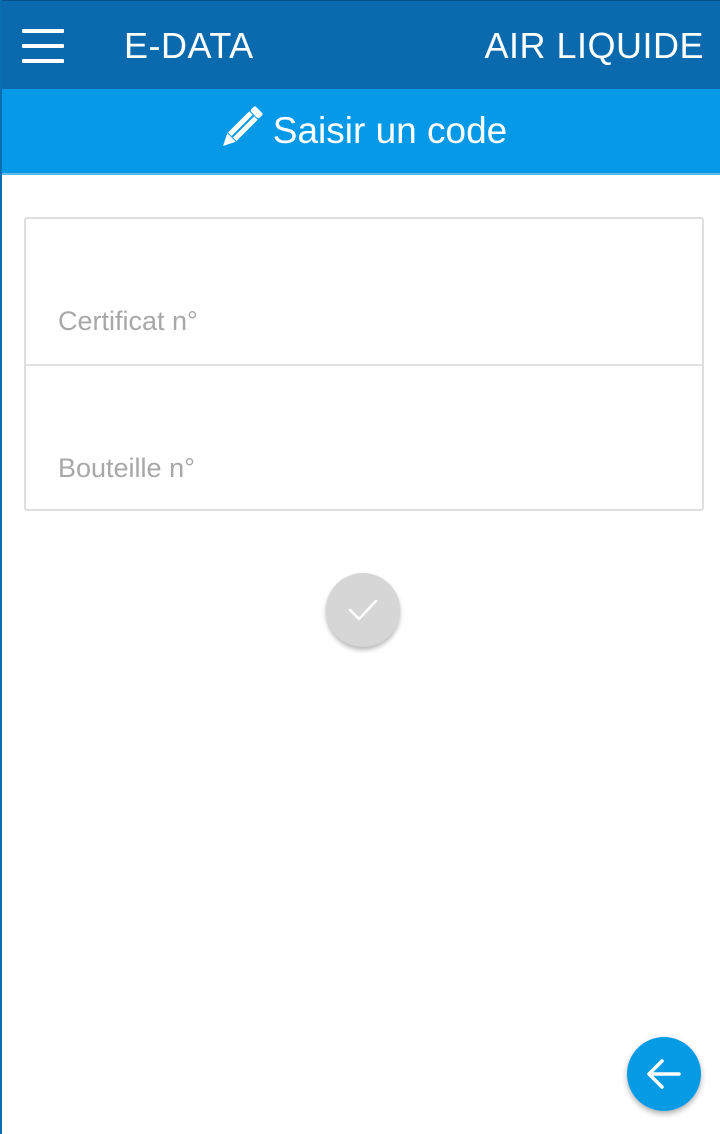 The width and height of the screenshot is (720, 1134). I want to click on certificate-field, so click(364, 291).